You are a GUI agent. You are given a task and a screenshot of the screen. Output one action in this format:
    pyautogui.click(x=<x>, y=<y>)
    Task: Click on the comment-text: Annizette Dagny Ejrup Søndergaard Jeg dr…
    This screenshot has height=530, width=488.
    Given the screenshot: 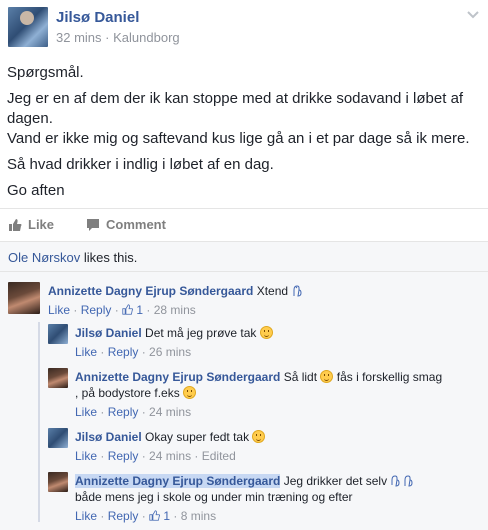 What is the action you would take?
    pyautogui.click(x=277, y=489)
    